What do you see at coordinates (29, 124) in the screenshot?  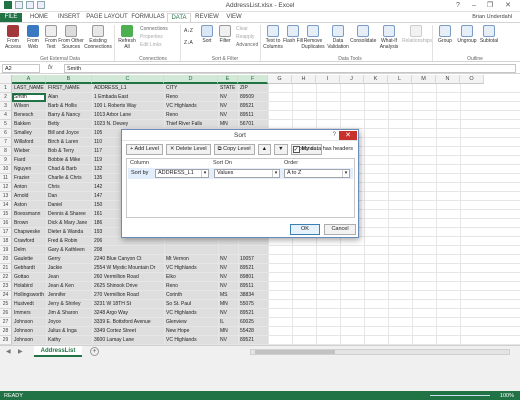 I see `table-cell: Bakken` at bounding box center [29, 124].